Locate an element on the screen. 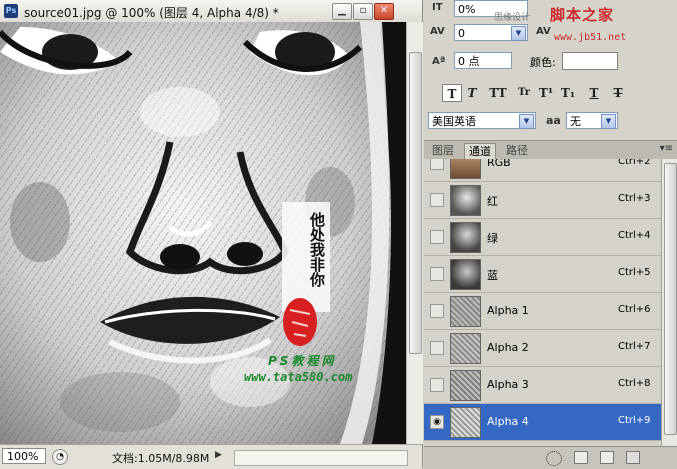 This screenshot has height=469, width=677. photoshop-icon: Ps is located at coordinates (11, 11).